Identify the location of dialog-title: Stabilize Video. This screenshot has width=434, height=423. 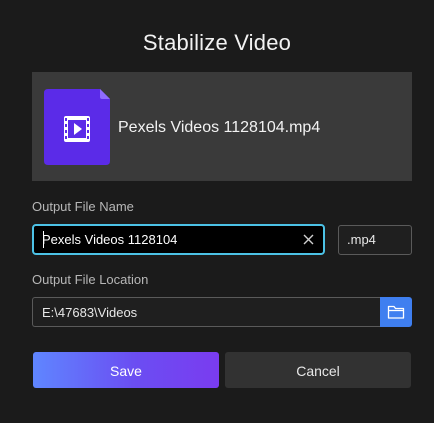
(217, 42).